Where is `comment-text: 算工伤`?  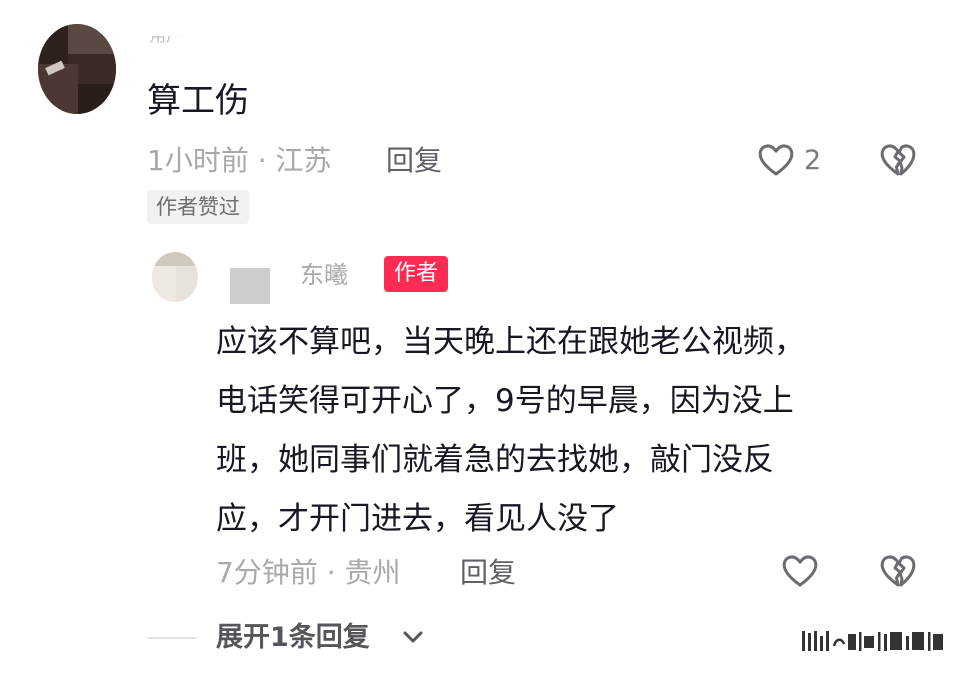
comment-text: 算工伤 is located at coordinates (198, 101).